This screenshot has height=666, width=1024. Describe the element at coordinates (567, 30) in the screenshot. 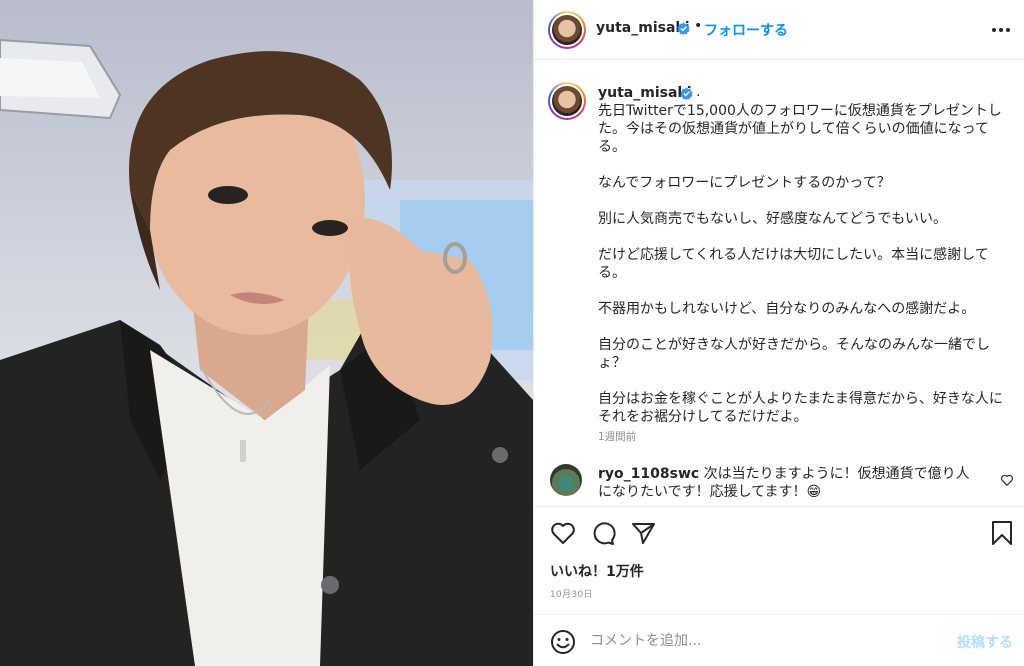

I see `author-avatar` at that location.